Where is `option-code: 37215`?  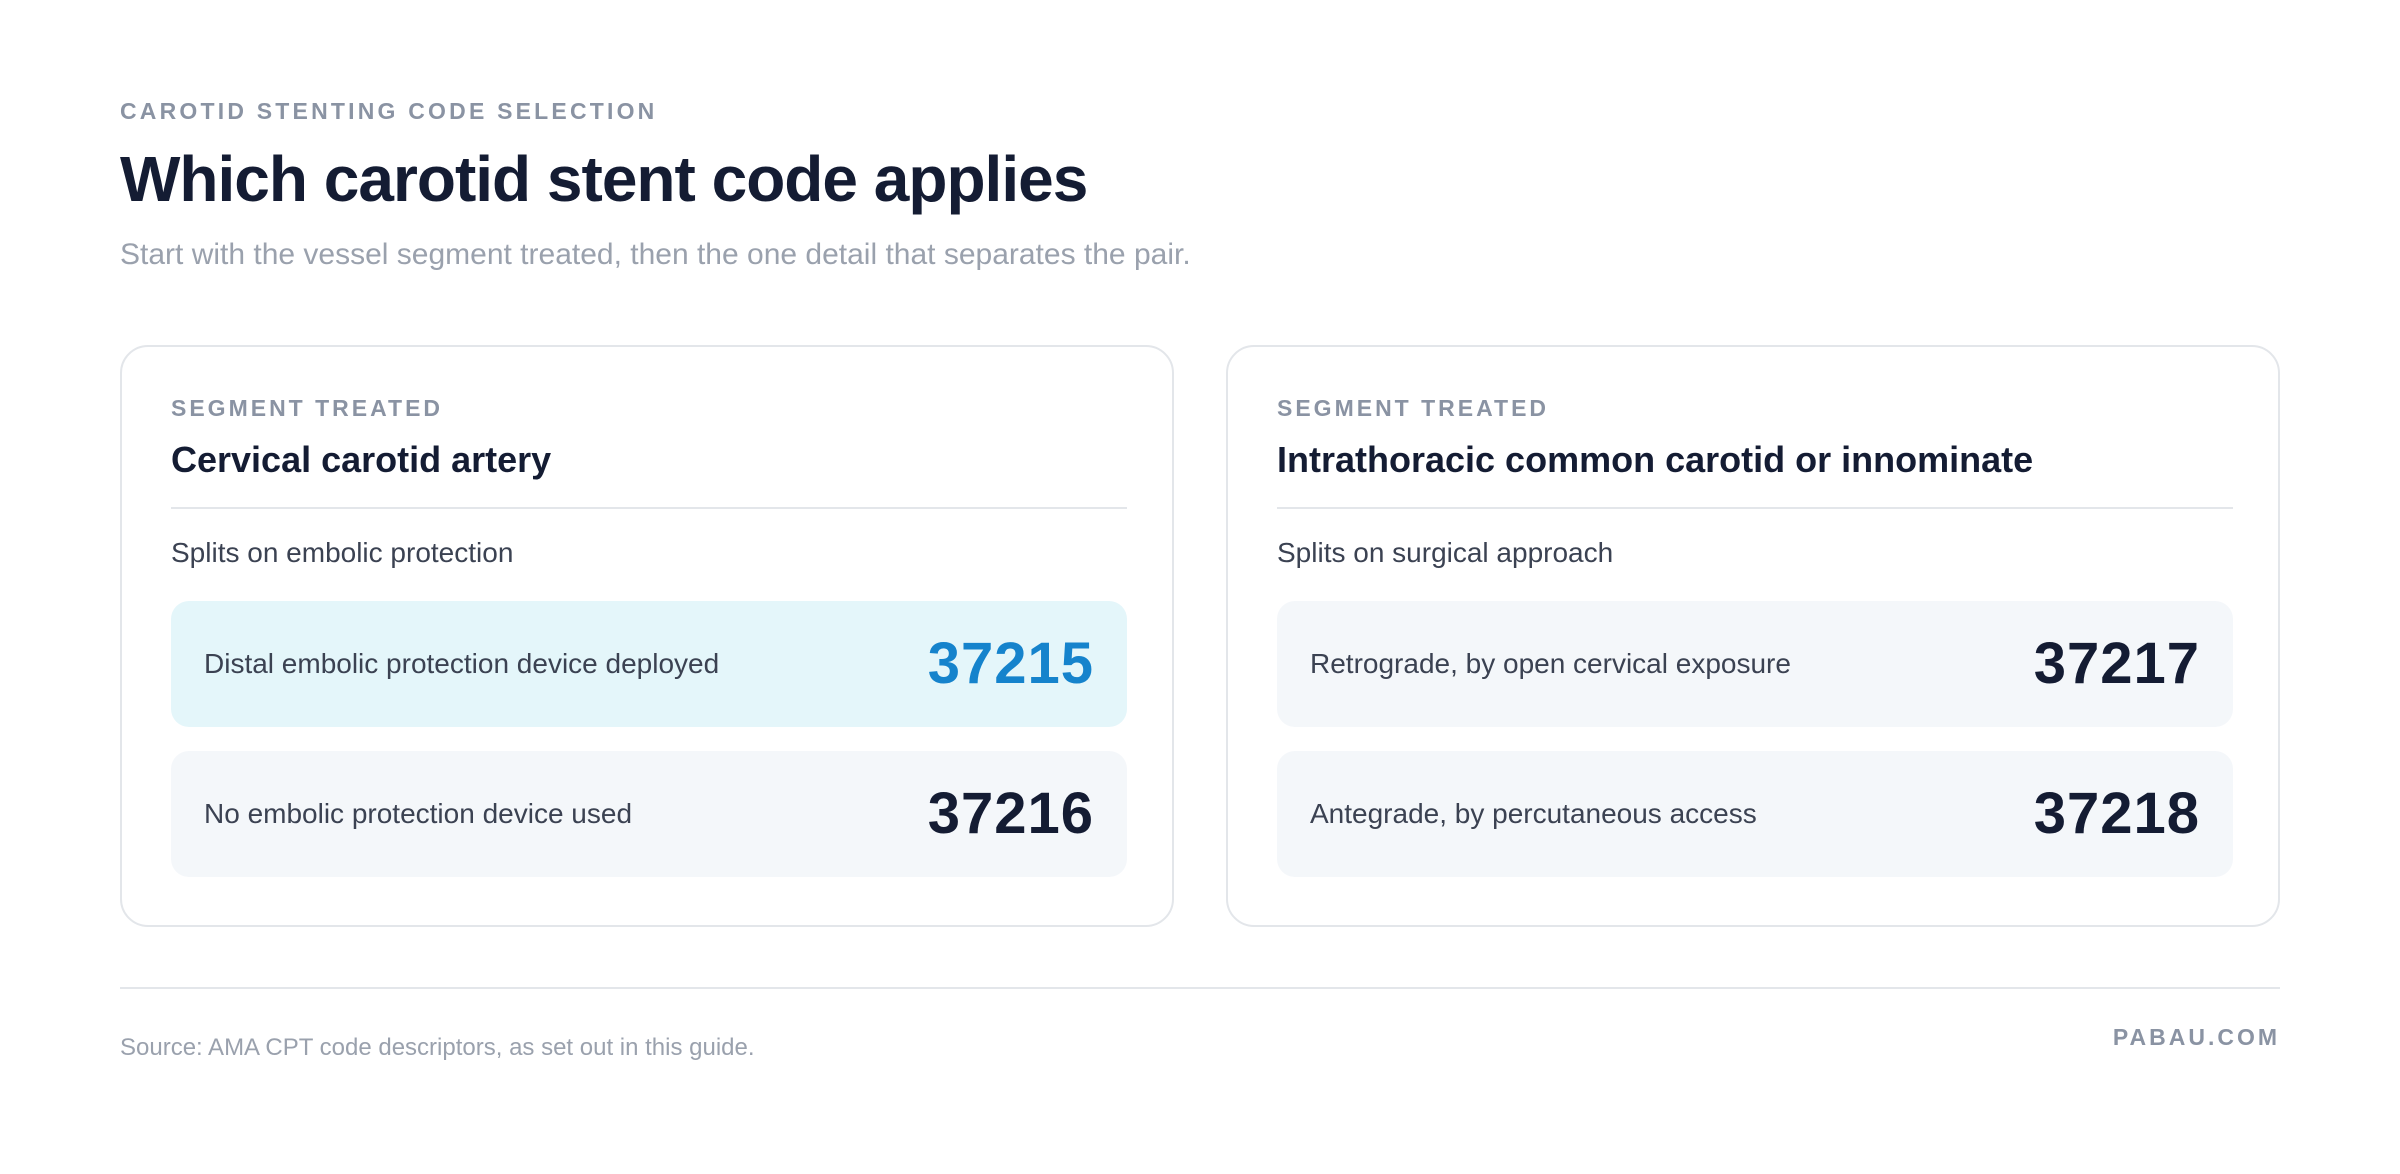
option-code: 37215 is located at coordinates (1010, 663).